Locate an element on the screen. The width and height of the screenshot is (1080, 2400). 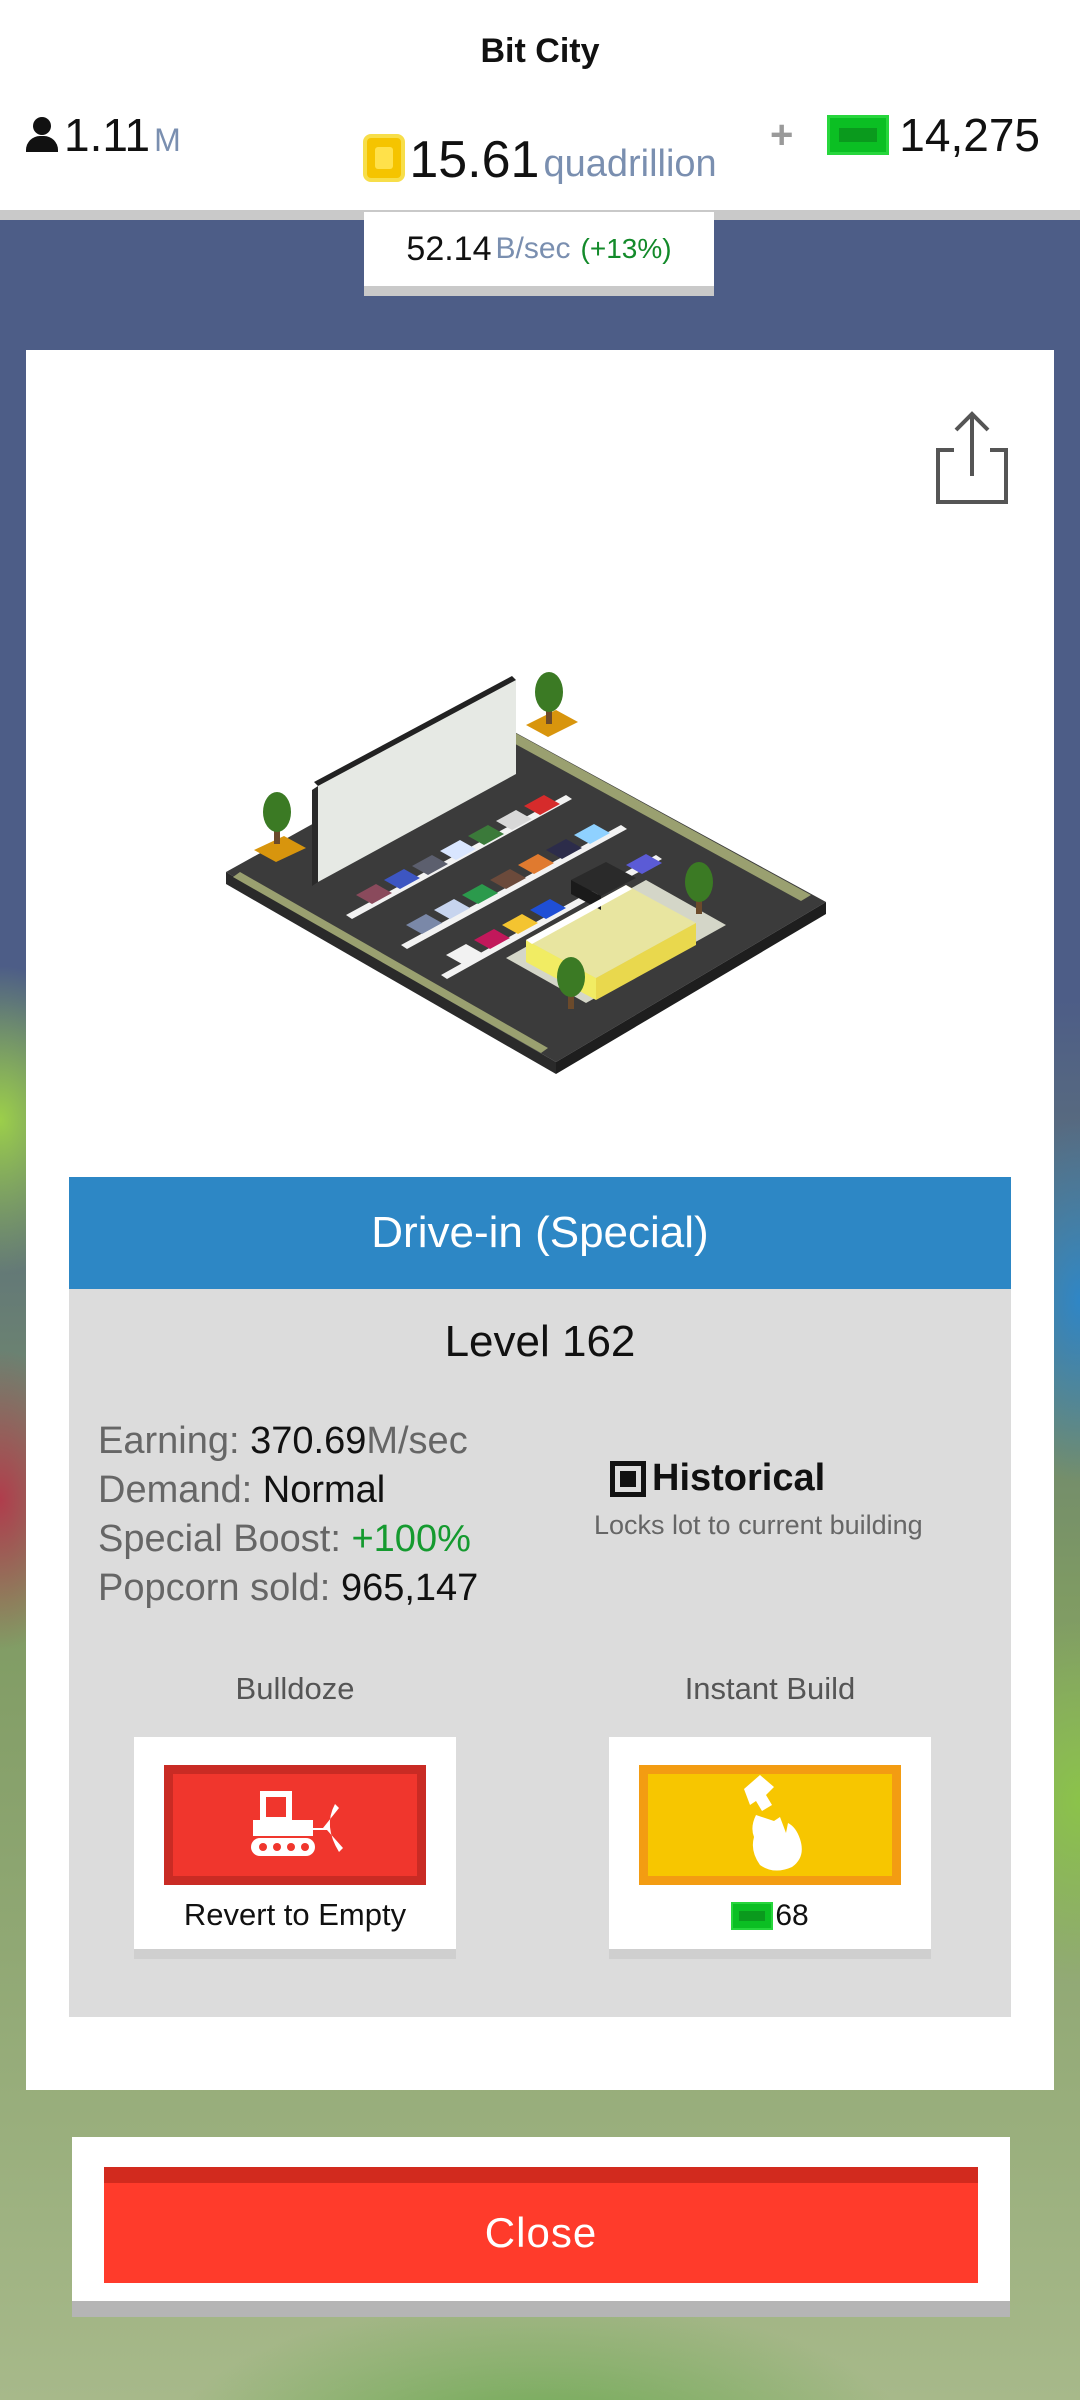
bulldoze-button is located at coordinates (295, 1825).